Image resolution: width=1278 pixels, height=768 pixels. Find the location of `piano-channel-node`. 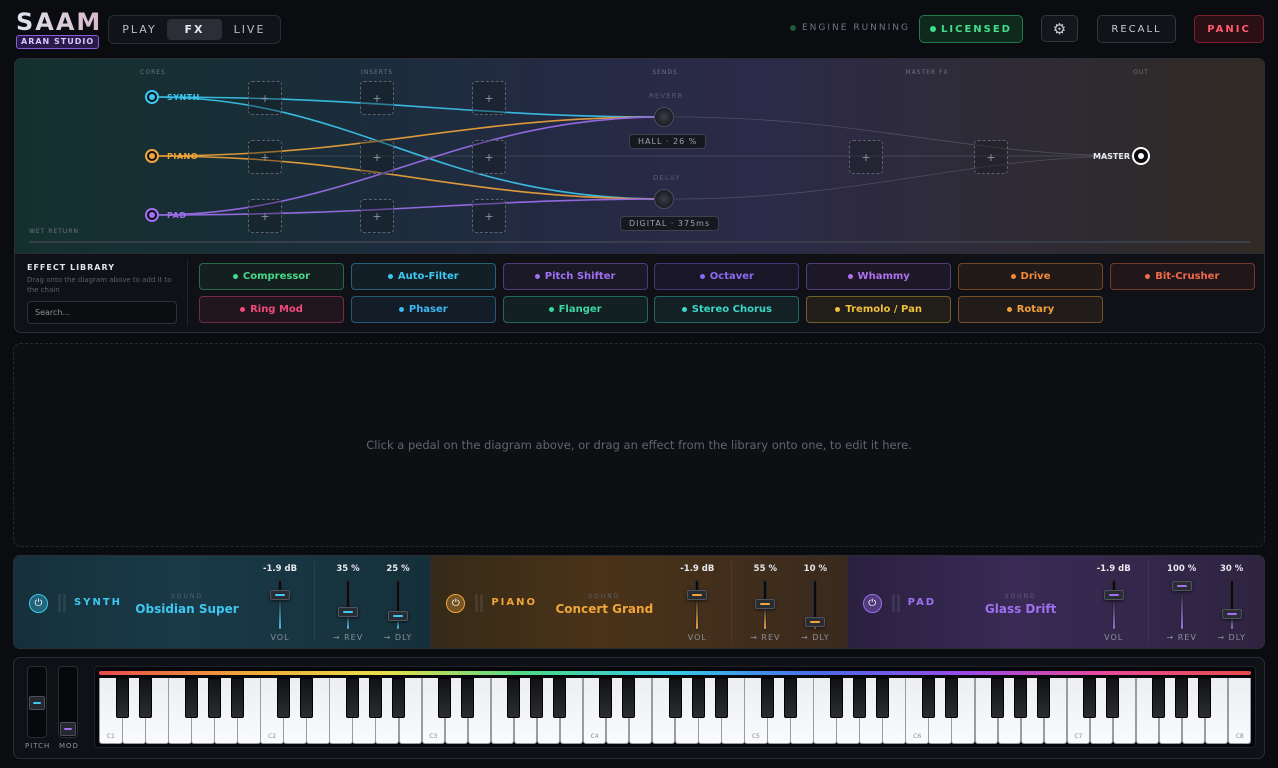

piano-channel-node is located at coordinates (152, 156).